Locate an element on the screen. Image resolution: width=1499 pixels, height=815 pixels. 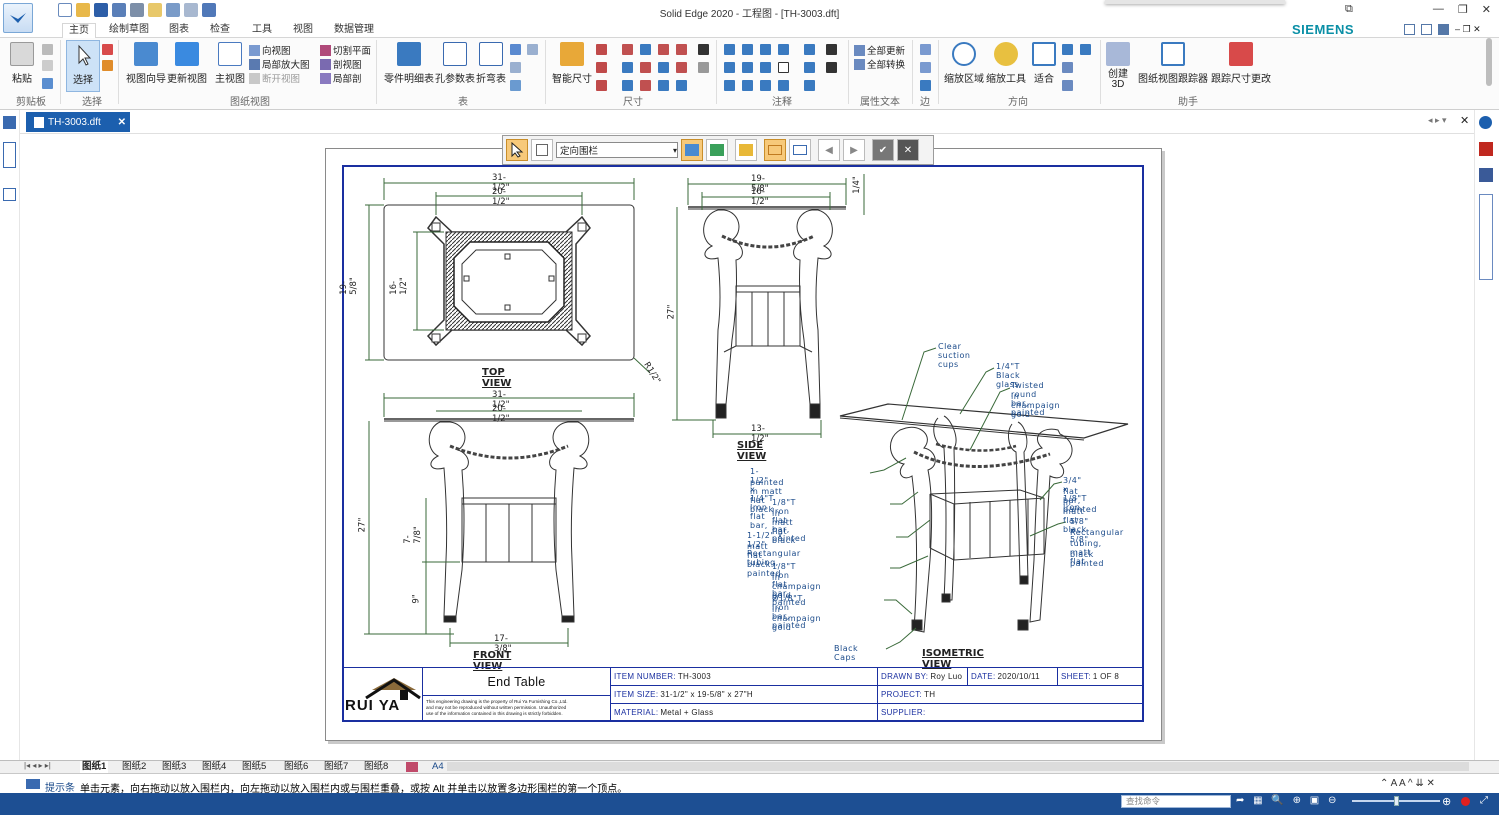
tab-data-management: 数据管理 is located at coordinates (354, 31).